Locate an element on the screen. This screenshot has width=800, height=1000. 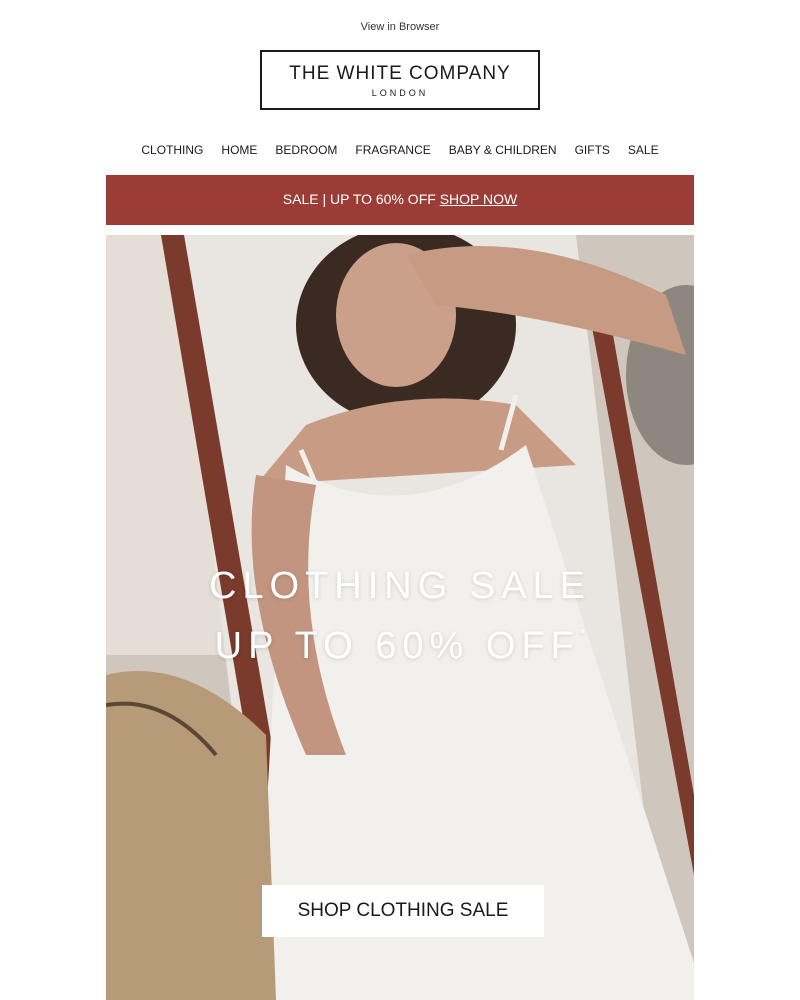
nav-item-home: HOME is located at coordinates (239, 150).